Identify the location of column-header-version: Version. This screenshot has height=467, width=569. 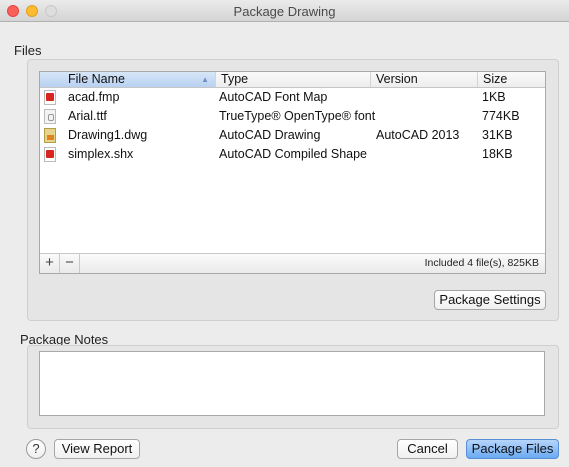
(424, 79).